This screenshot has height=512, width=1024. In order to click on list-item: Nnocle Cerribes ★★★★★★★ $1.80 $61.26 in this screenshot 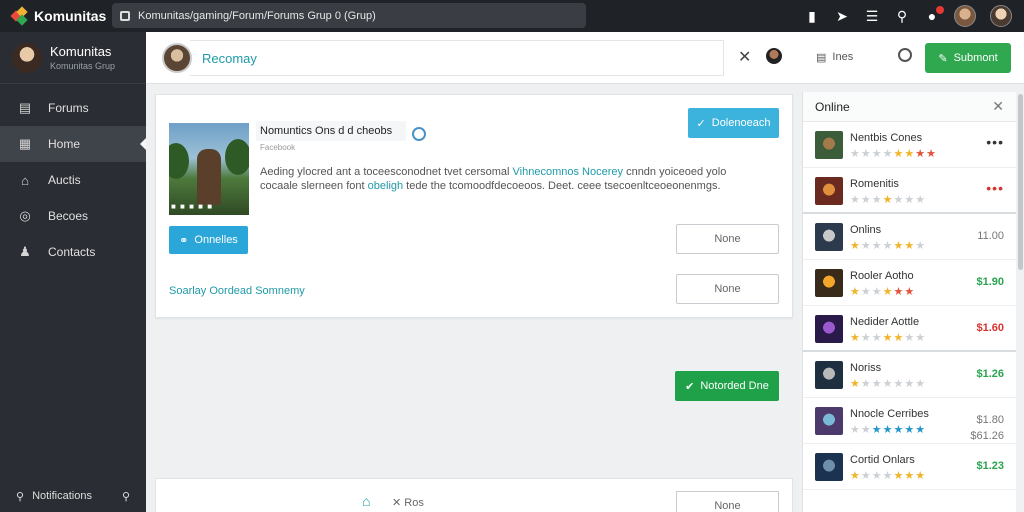, I will do `click(909, 421)`.